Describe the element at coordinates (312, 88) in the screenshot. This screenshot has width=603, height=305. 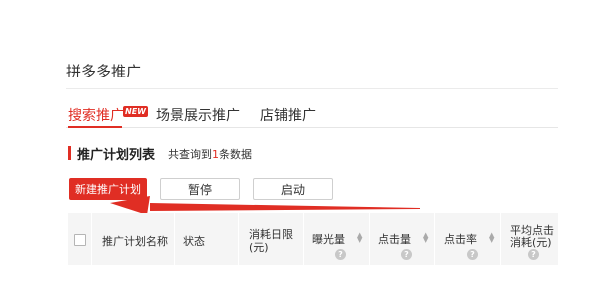
I see `title-divider` at that location.